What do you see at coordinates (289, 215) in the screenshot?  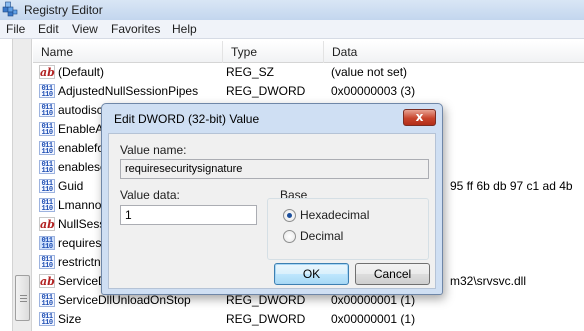 I see `hexadecimal-radio` at bounding box center [289, 215].